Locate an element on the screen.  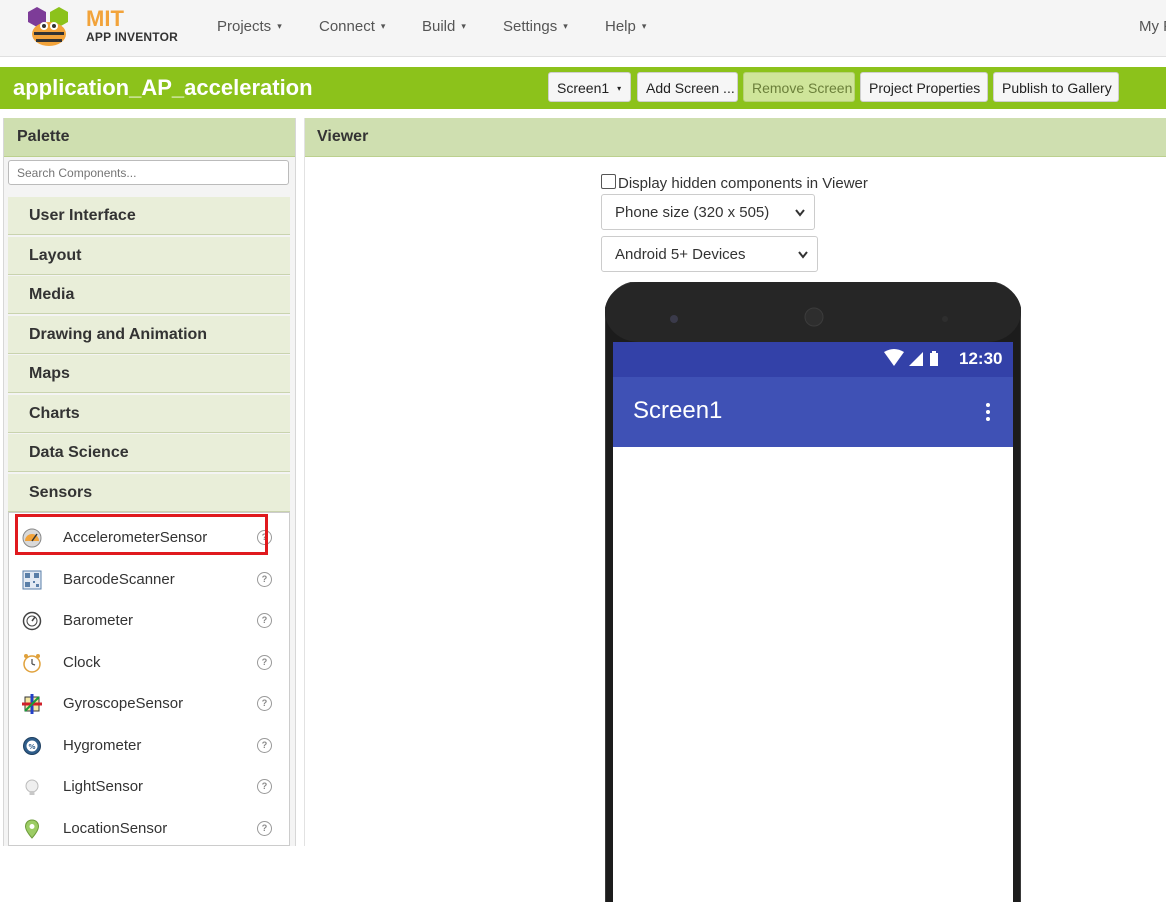
status-icons is located at coordinates (911, 357).